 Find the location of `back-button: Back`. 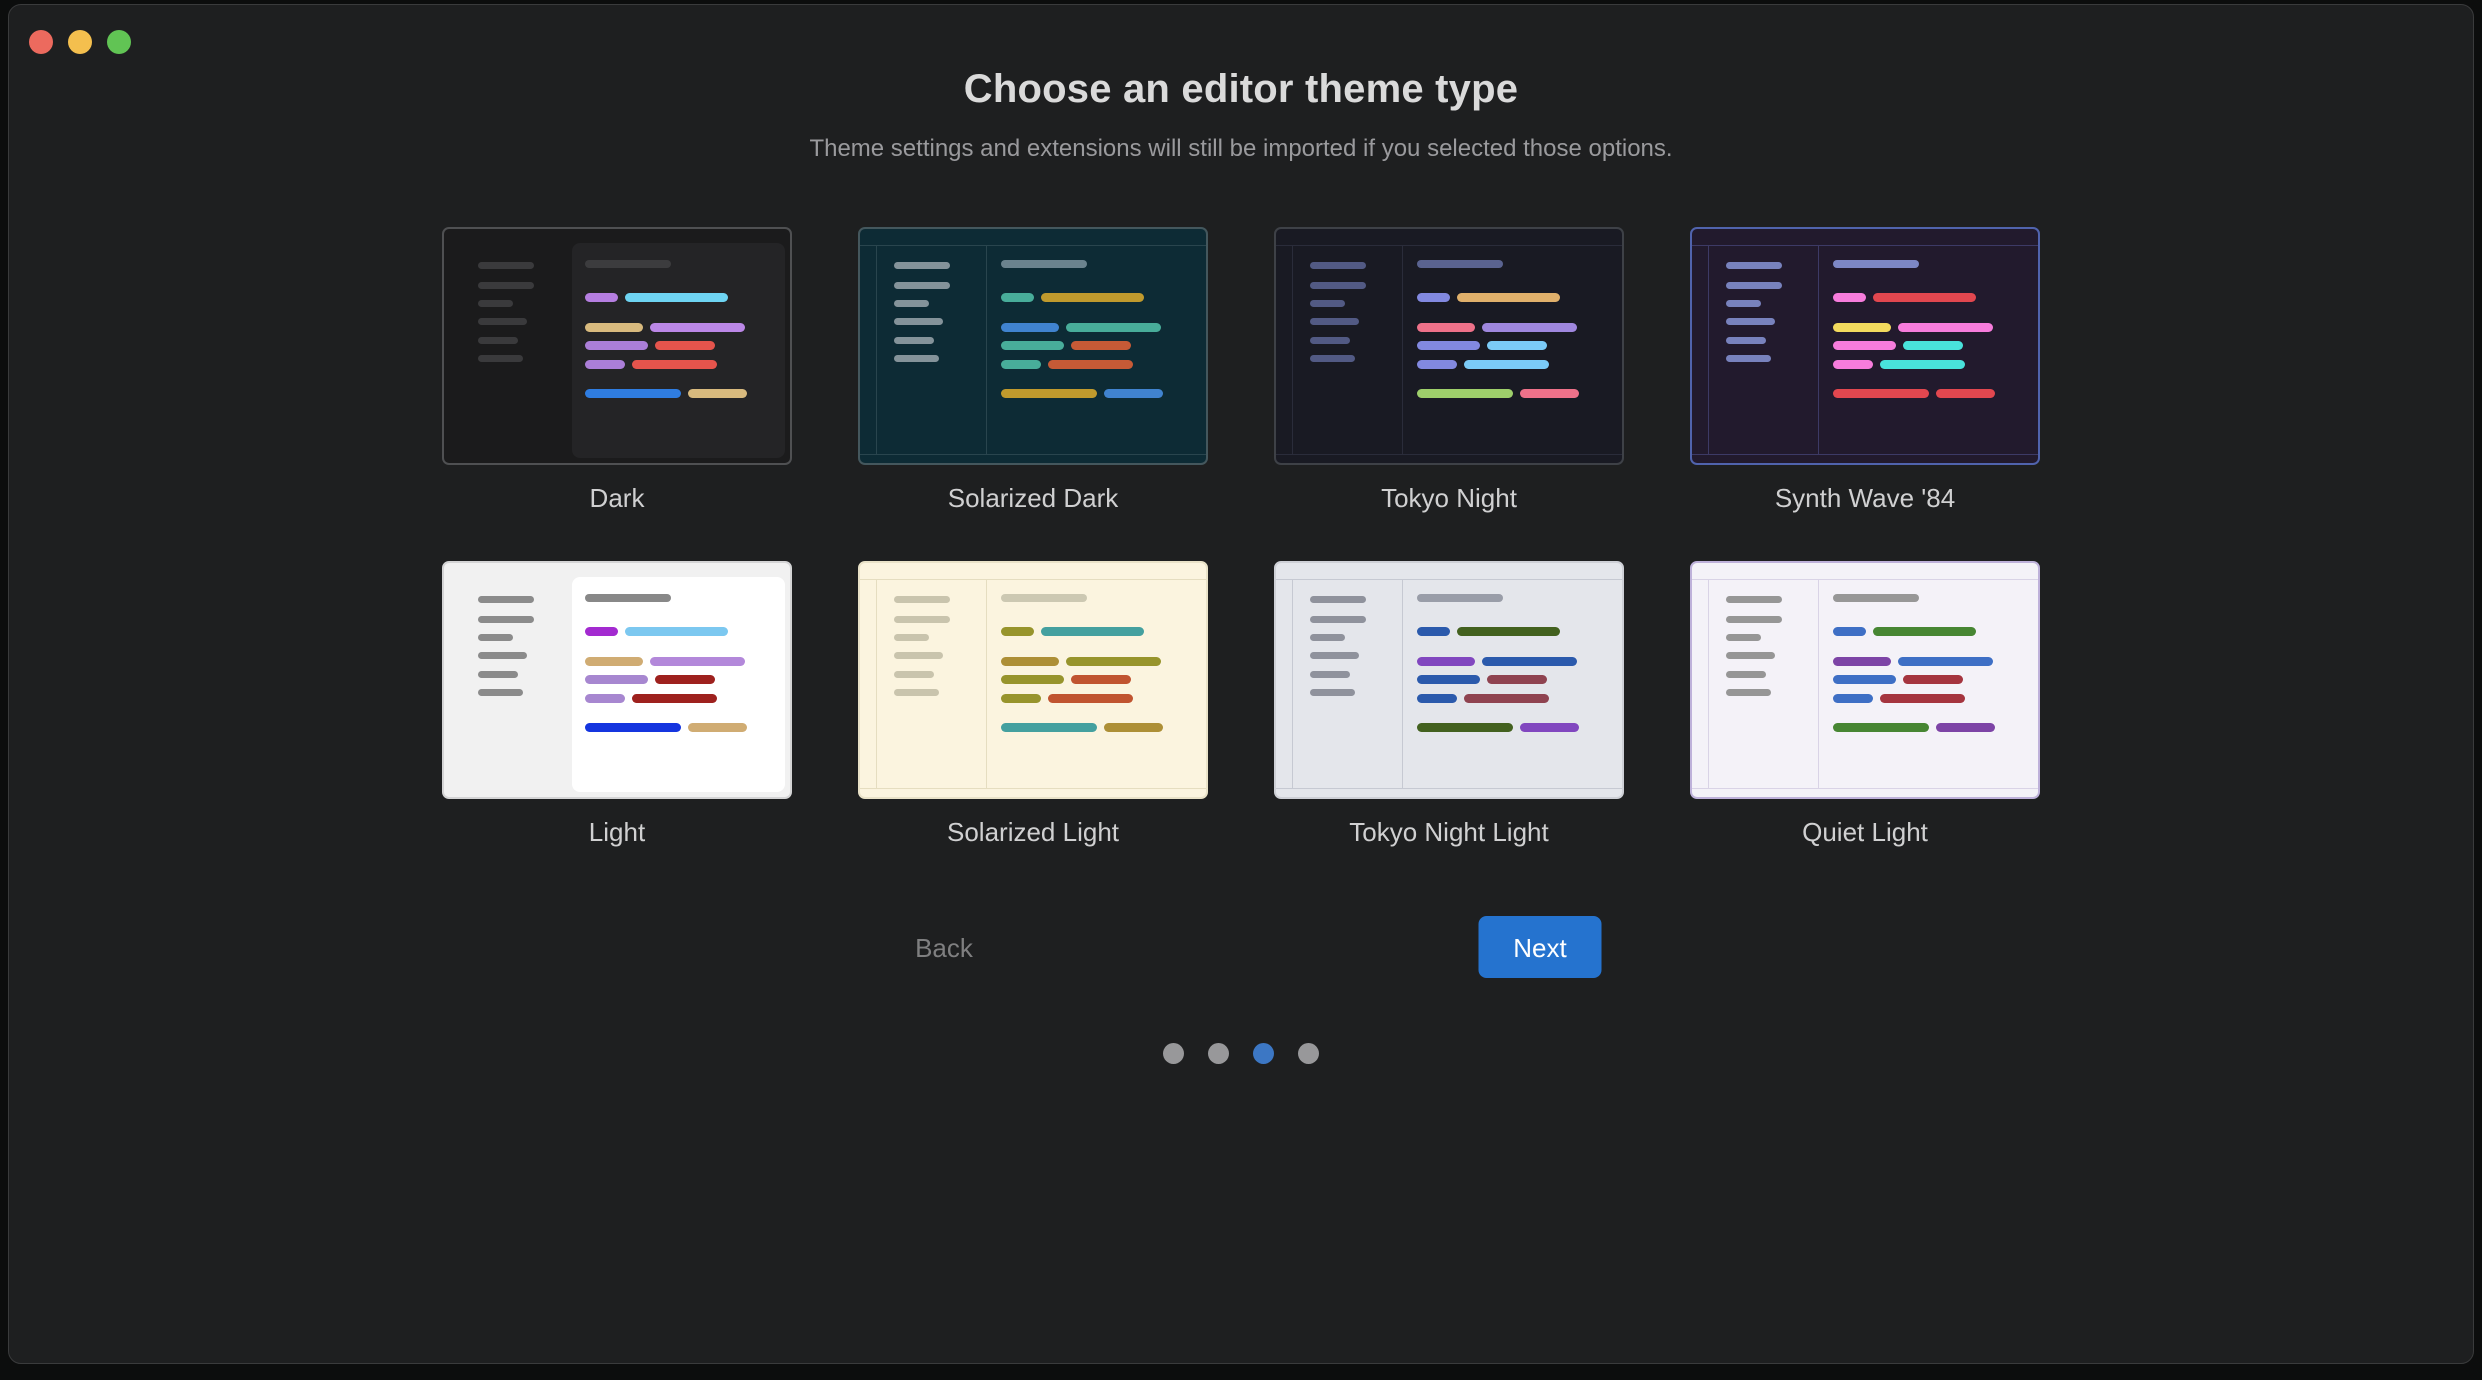

back-button: Back is located at coordinates (944, 948).